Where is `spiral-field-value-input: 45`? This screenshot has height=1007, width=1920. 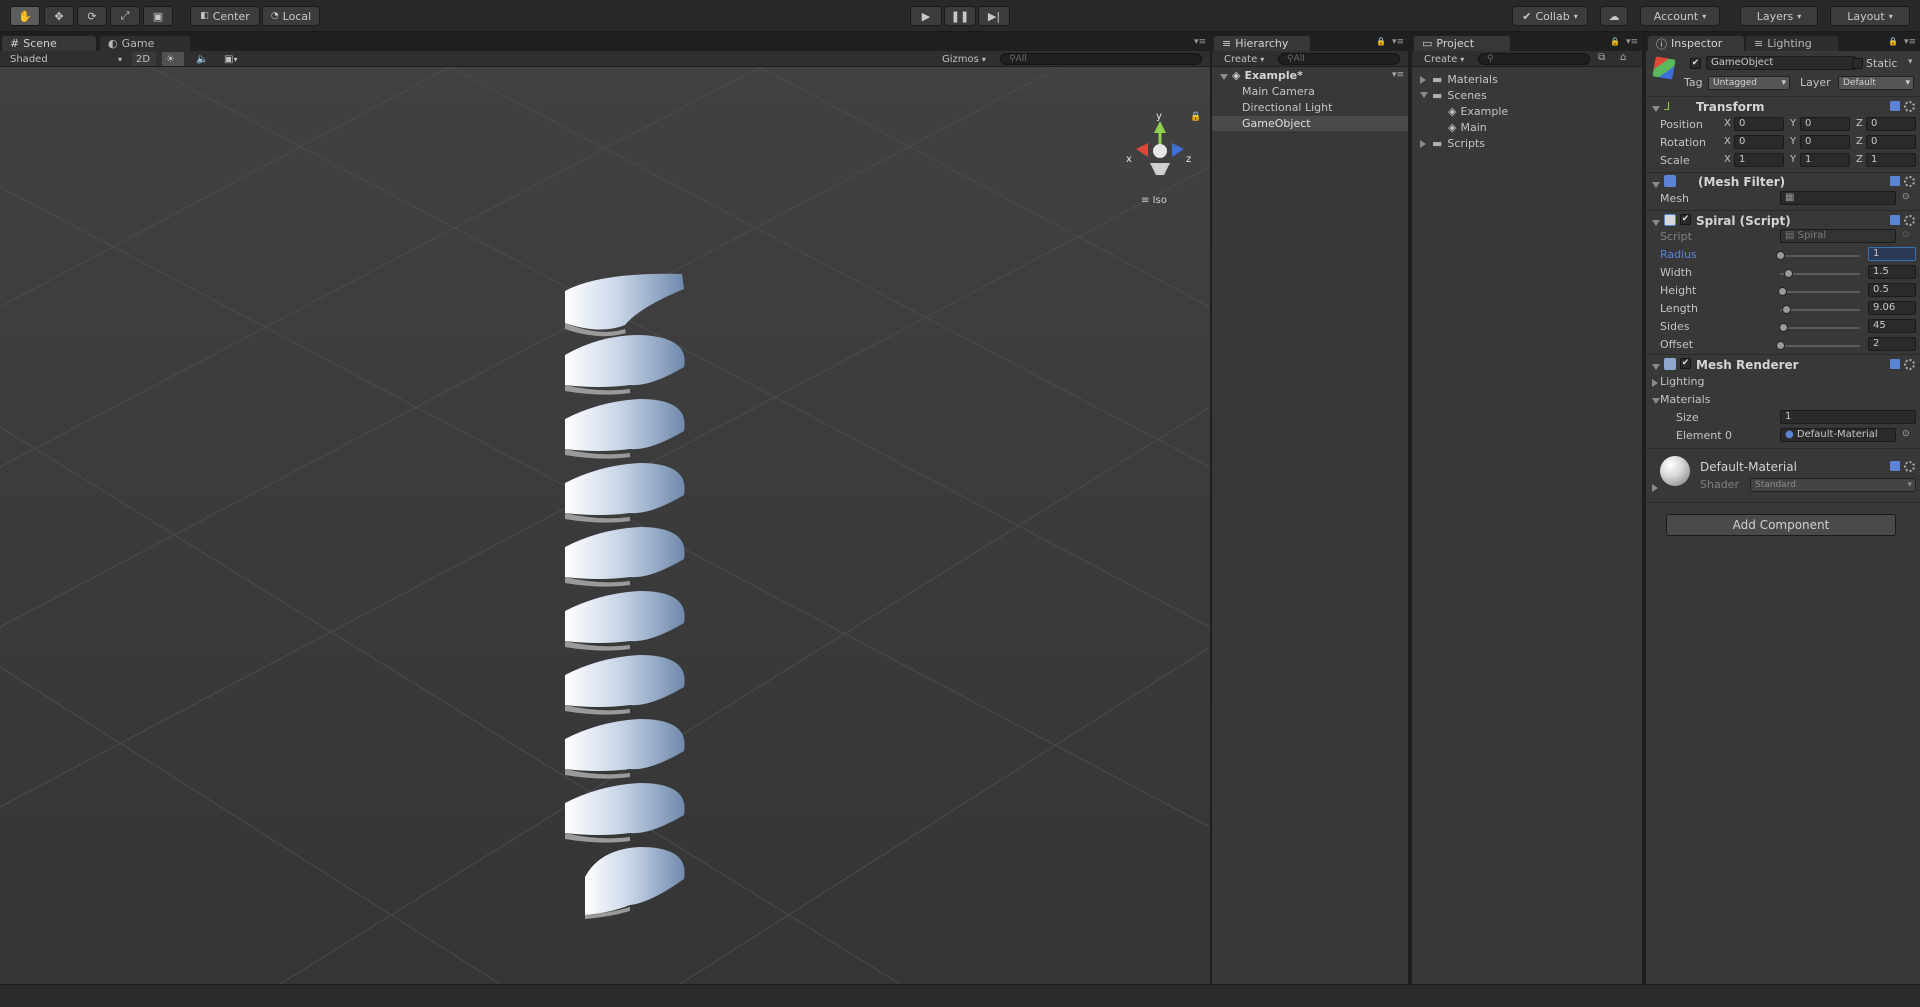
spiral-field-value-input: 45 is located at coordinates (1892, 326).